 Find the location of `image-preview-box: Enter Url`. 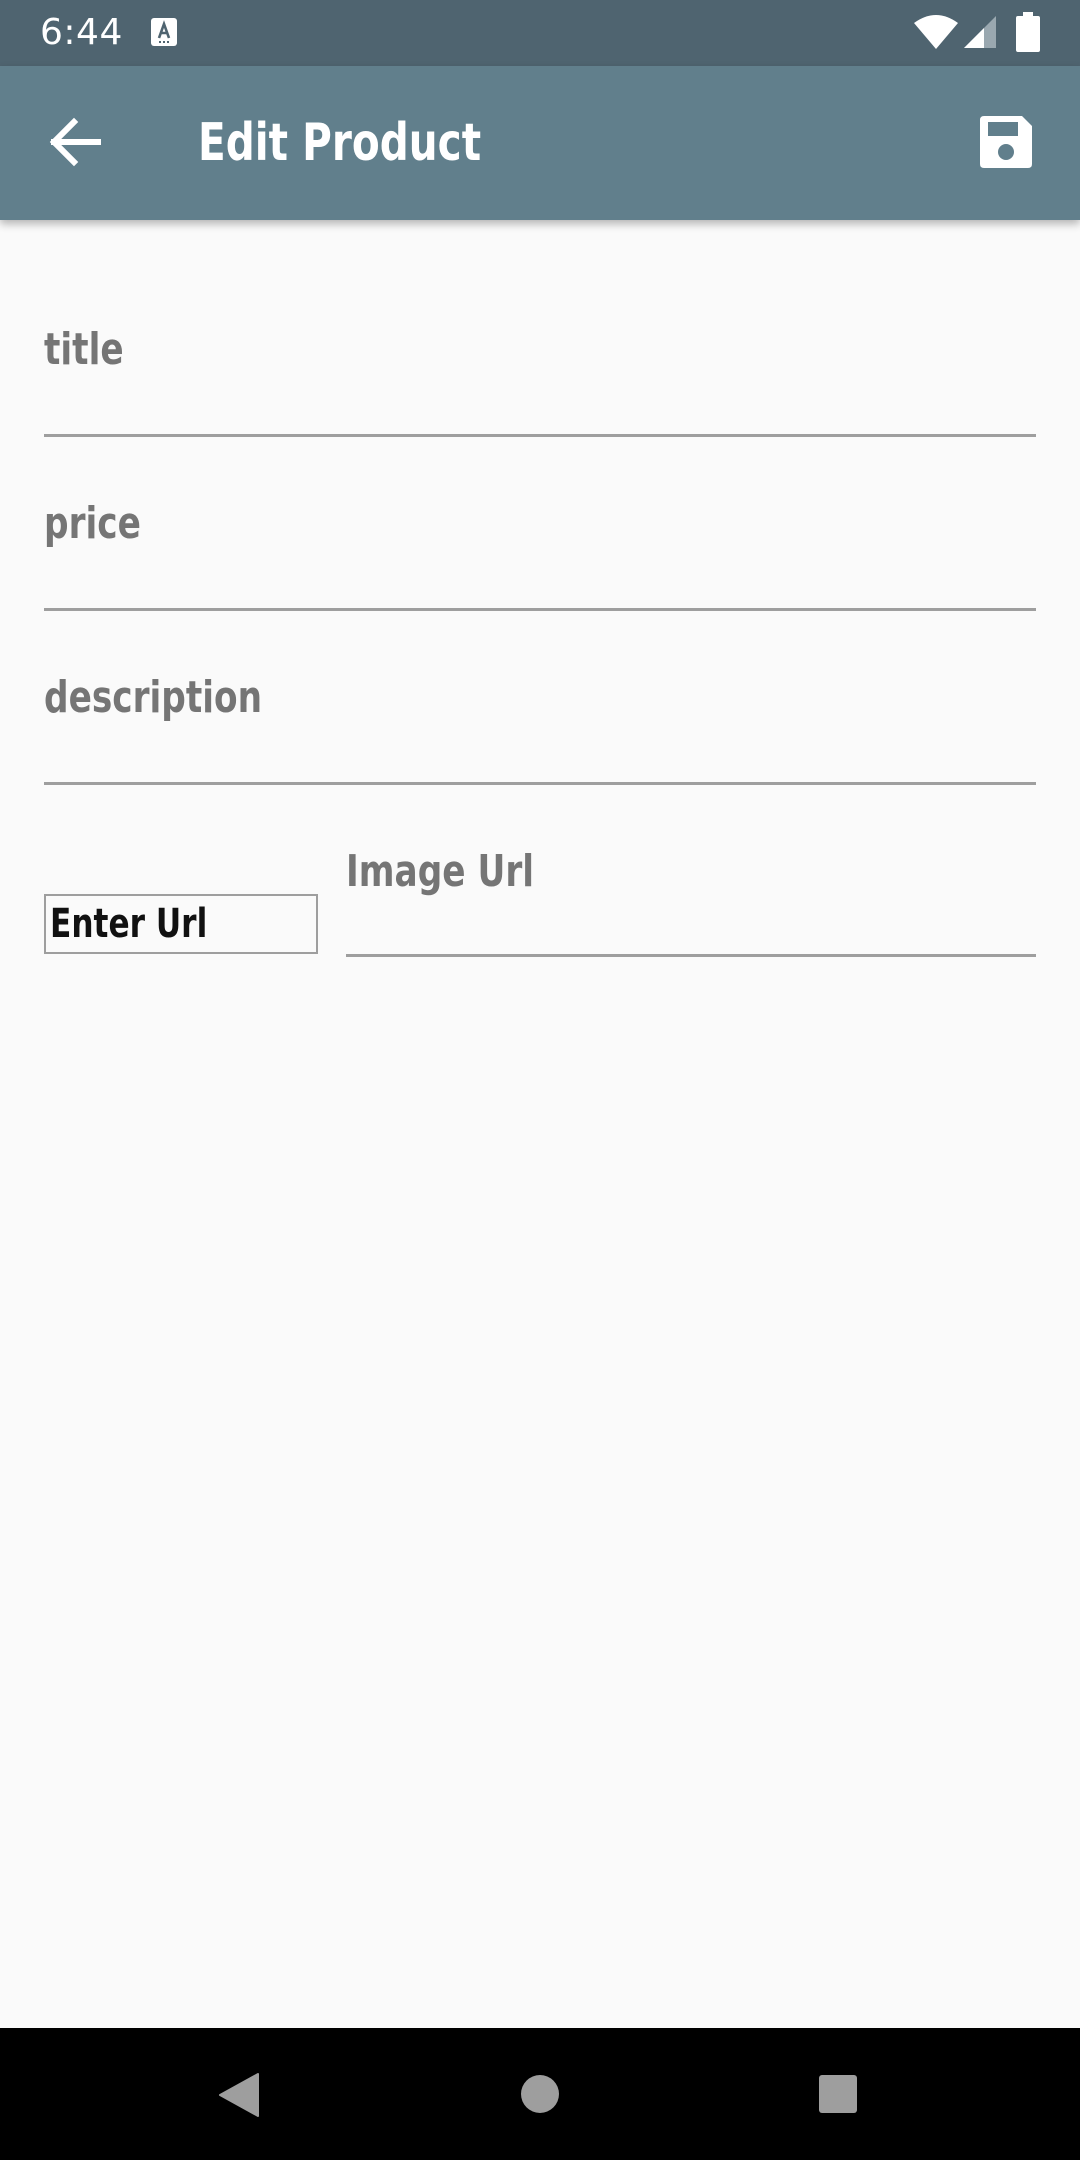

image-preview-box: Enter Url is located at coordinates (181, 924).